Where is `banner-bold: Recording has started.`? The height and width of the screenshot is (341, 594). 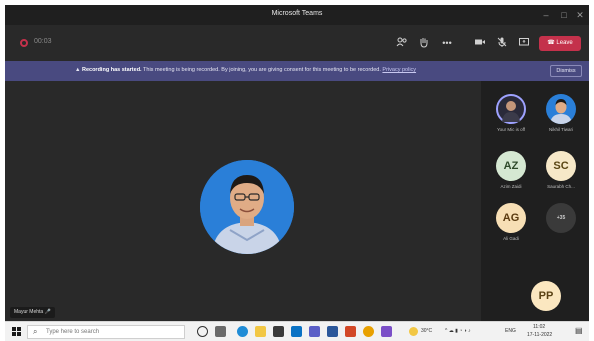
banner-bold: Recording has started. is located at coordinates (111, 70).